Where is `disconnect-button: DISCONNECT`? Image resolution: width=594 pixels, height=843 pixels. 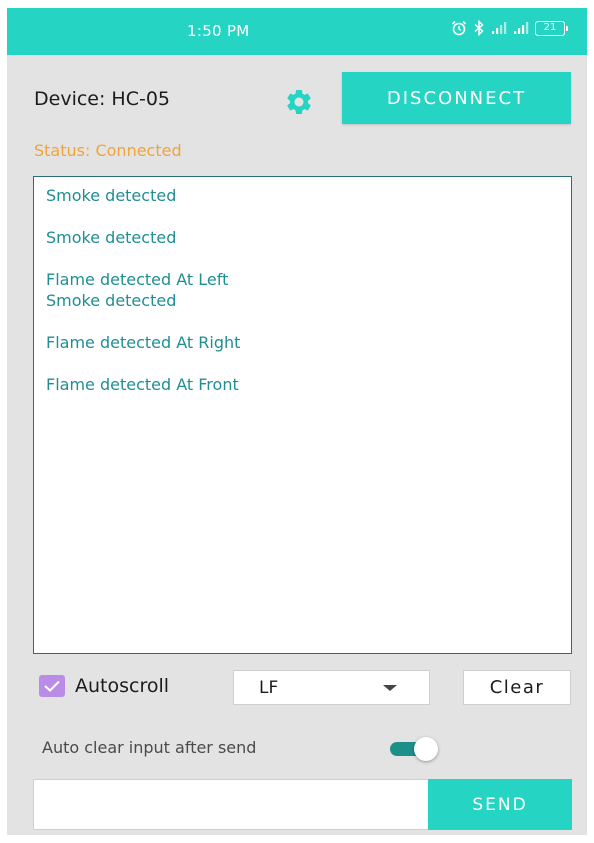
disconnect-button: DISCONNECT is located at coordinates (456, 98).